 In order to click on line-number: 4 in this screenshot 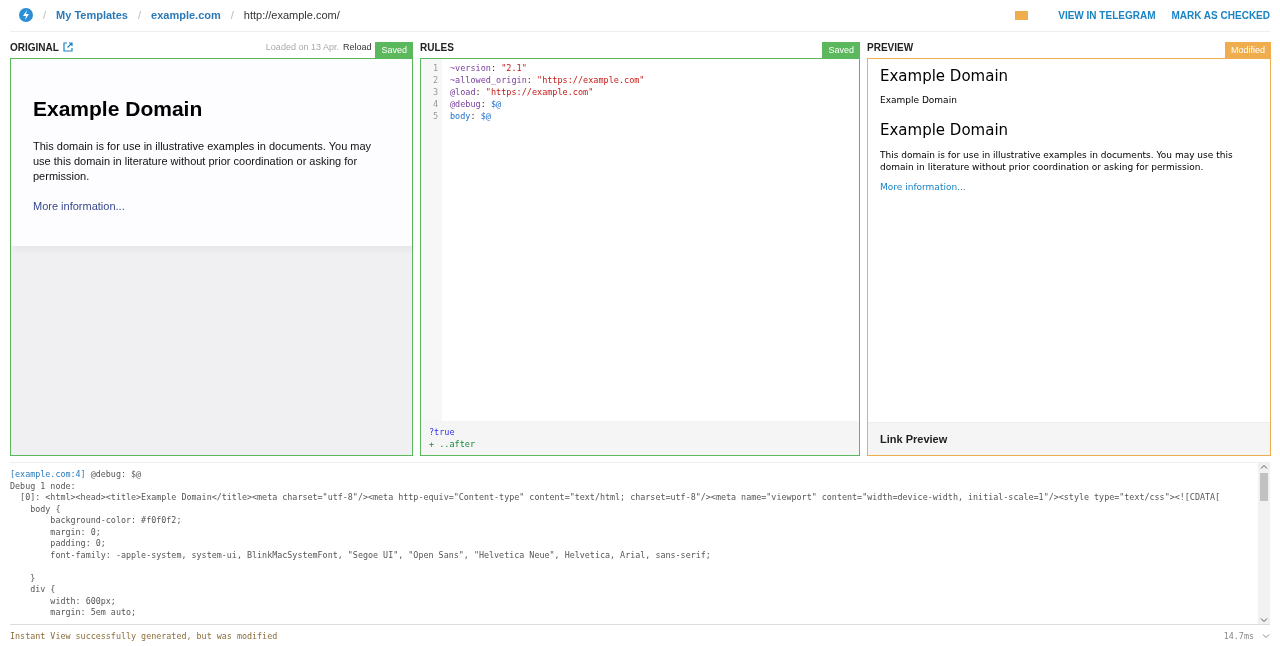, I will do `click(434, 103)`.